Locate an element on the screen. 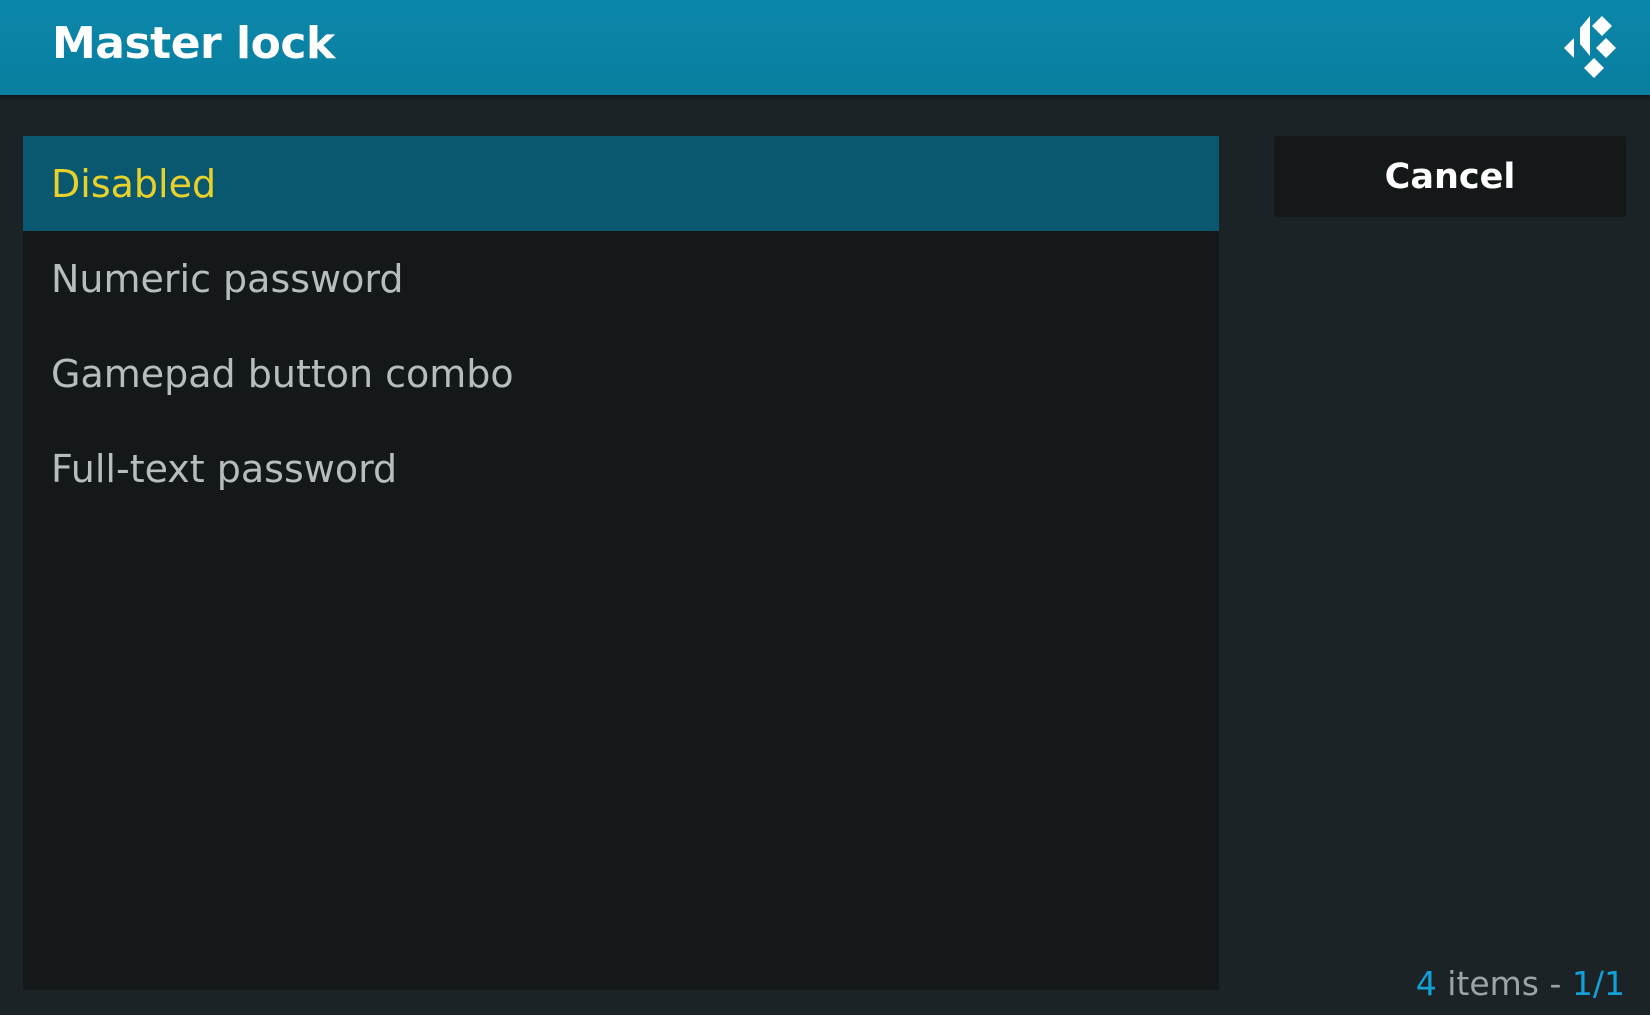  dialog-header: Master lock is located at coordinates (825, 47).